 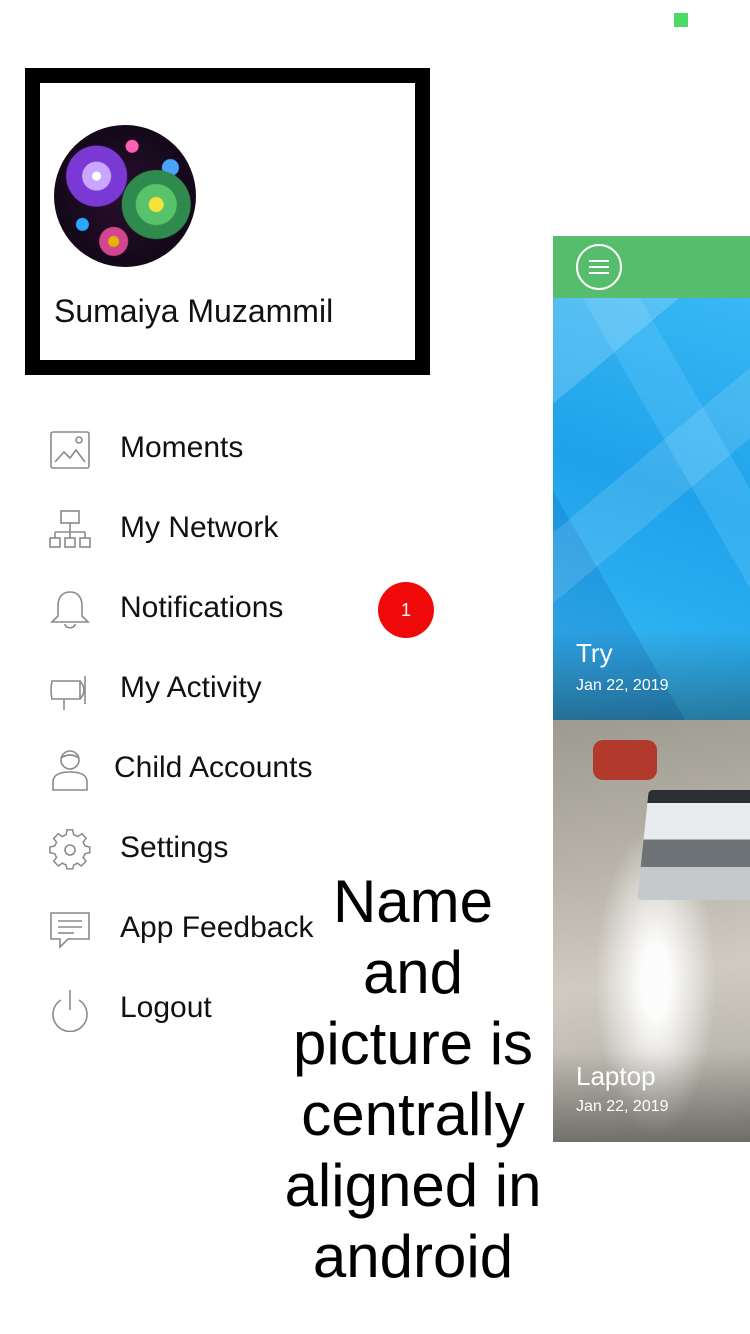 What do you see at coordinates (651, 509) in the screenshot?
I see `moment-card: Try Jan 22, 2019` at bounding box center [651, 509].